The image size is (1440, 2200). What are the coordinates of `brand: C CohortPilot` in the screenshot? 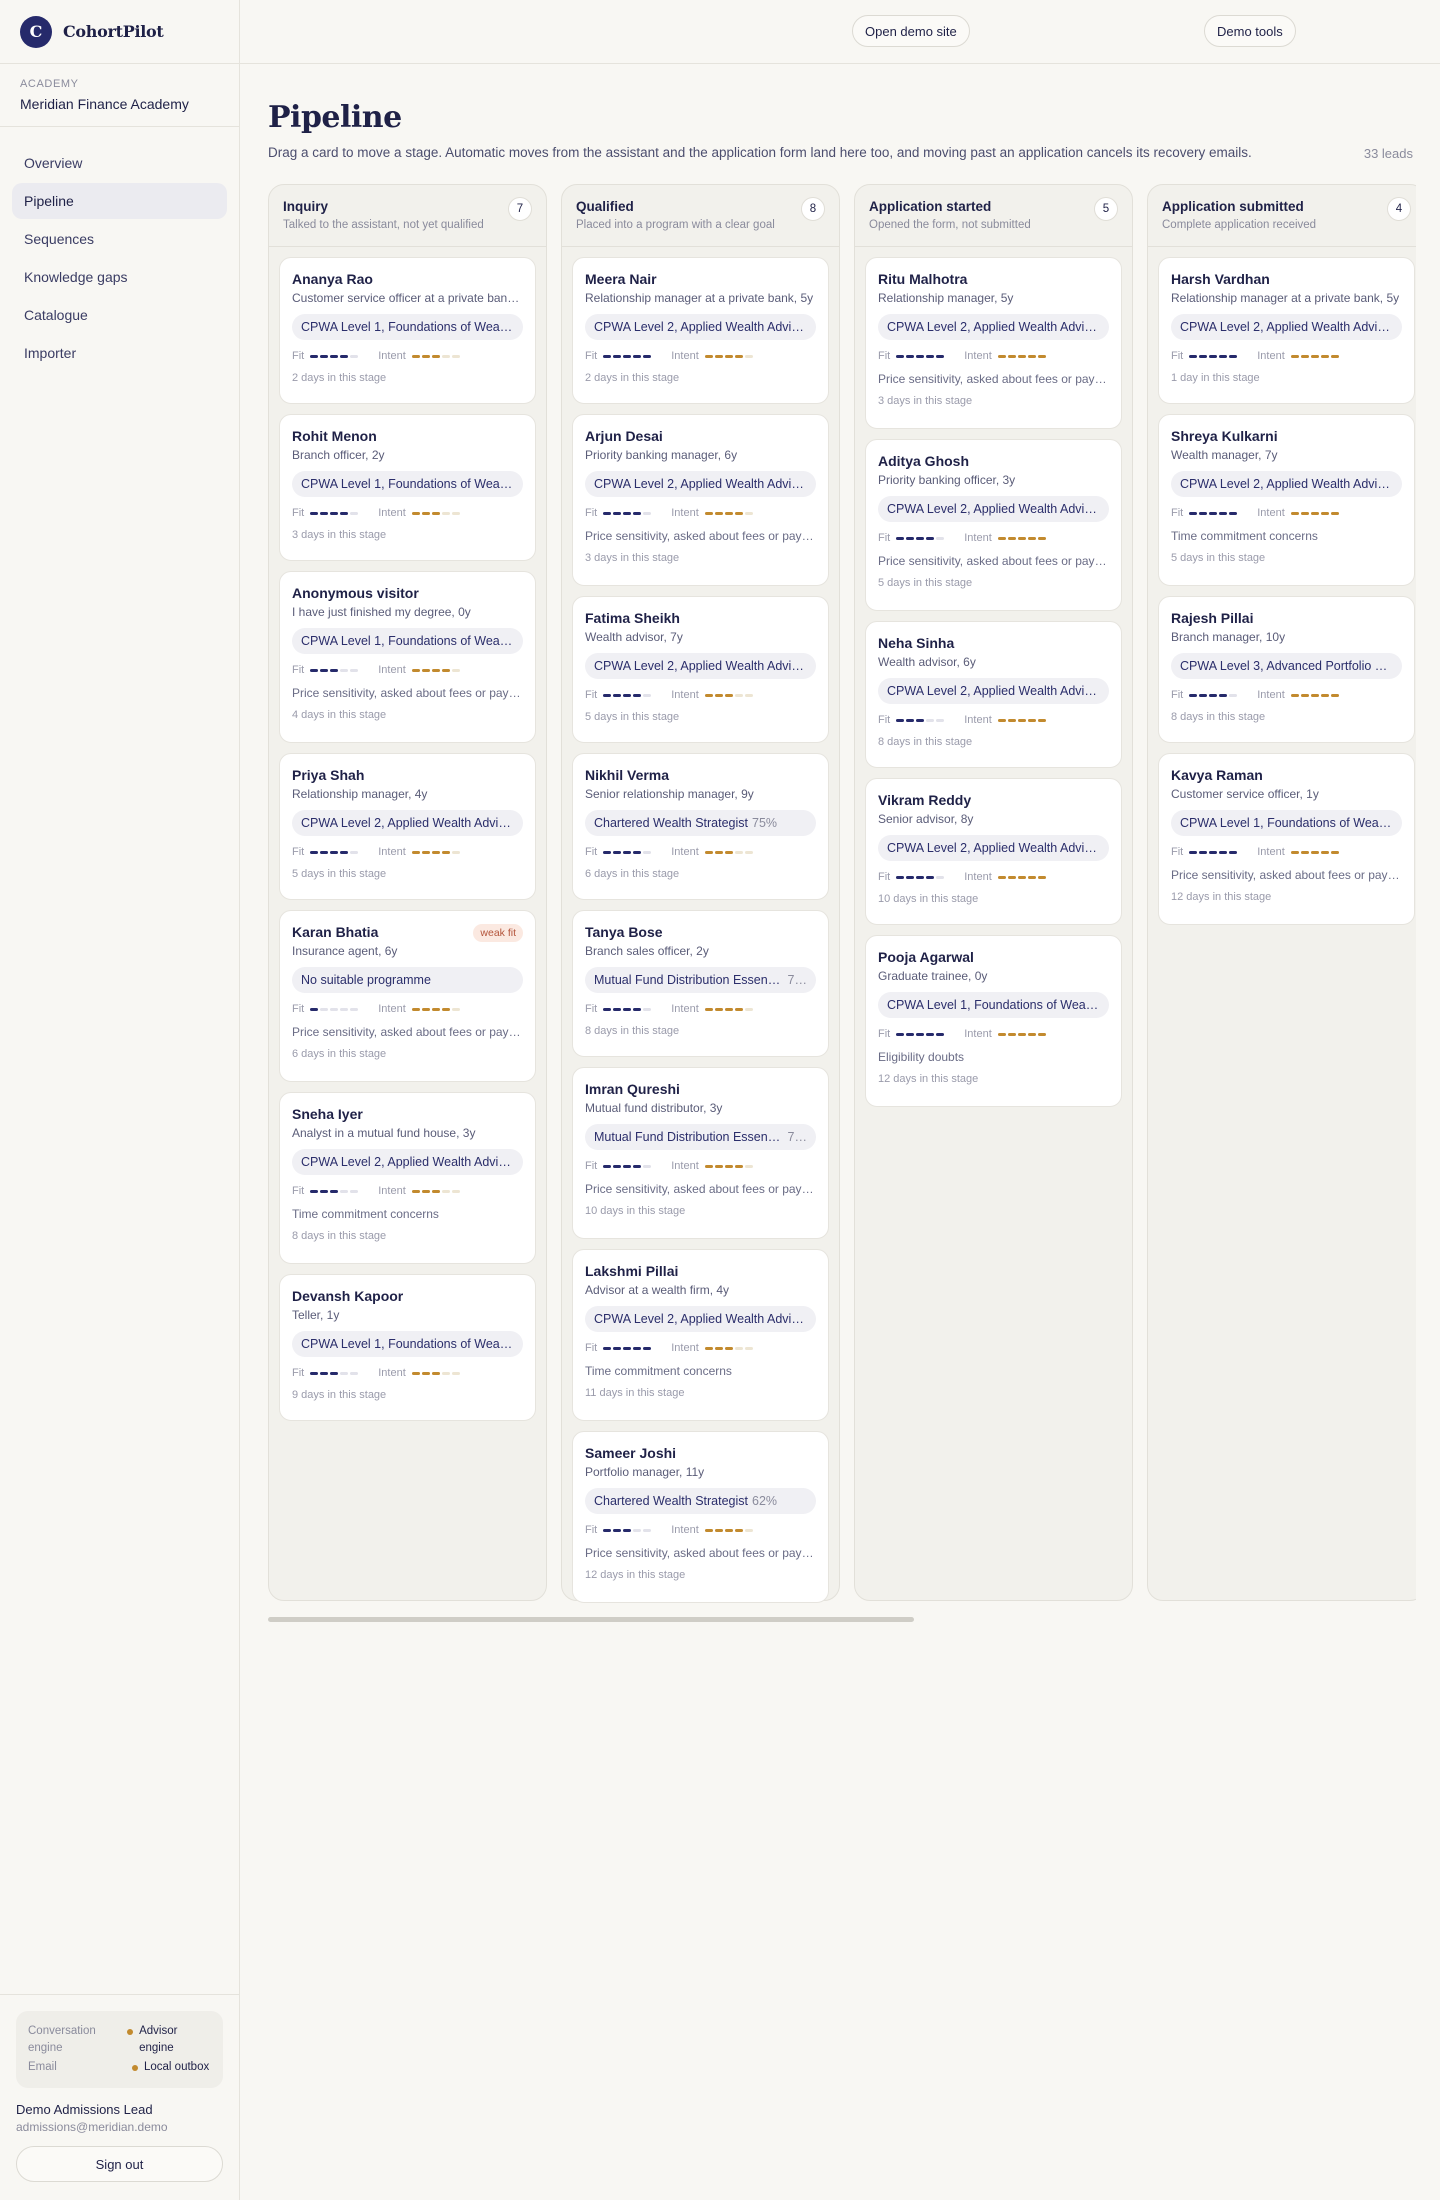 It's located at (119, 32).